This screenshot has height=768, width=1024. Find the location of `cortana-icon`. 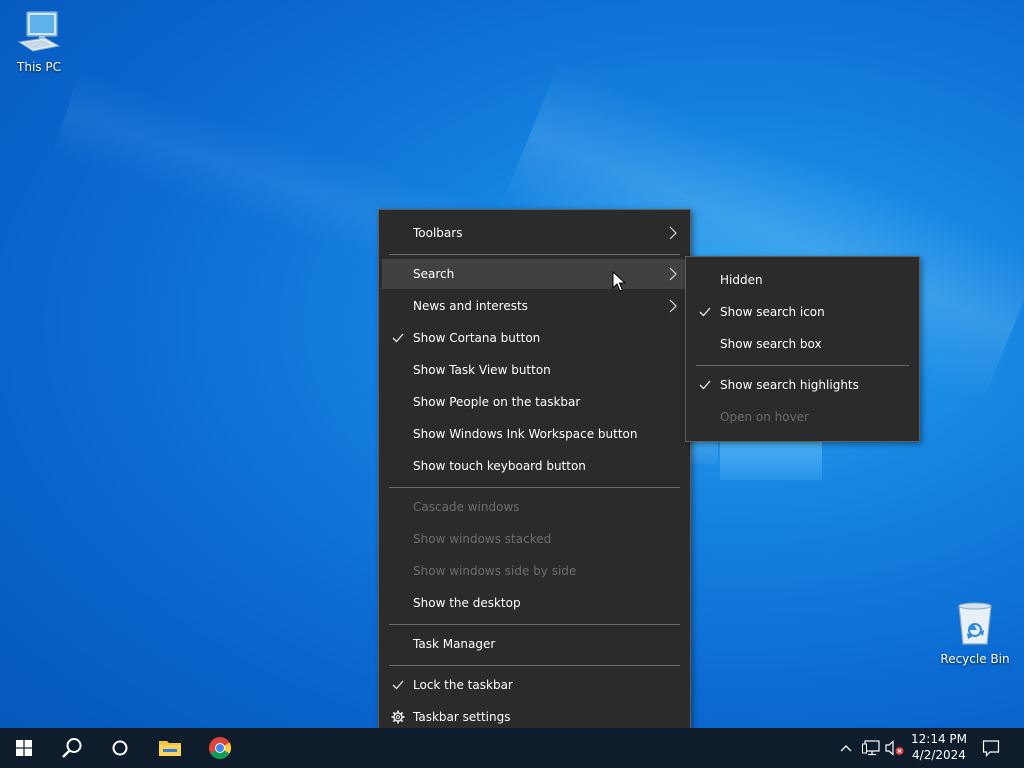

cortana-icon is located at coordinates (120, 748).